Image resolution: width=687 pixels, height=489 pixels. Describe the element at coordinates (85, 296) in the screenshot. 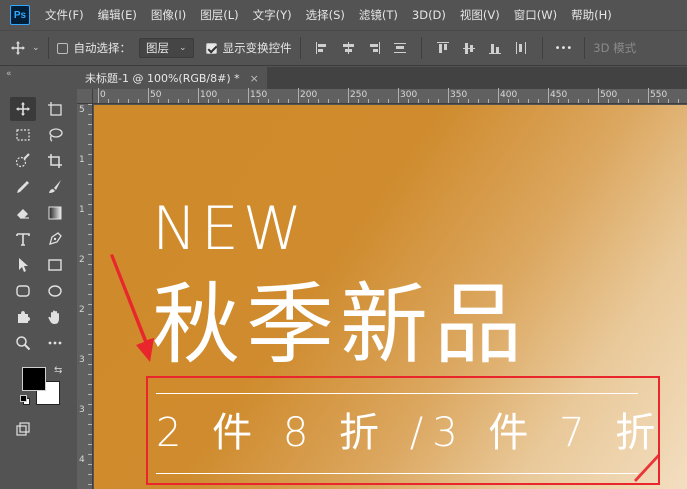

I see `vertical-ruler: 5 1 1 2 2 3 3 4` at that location.